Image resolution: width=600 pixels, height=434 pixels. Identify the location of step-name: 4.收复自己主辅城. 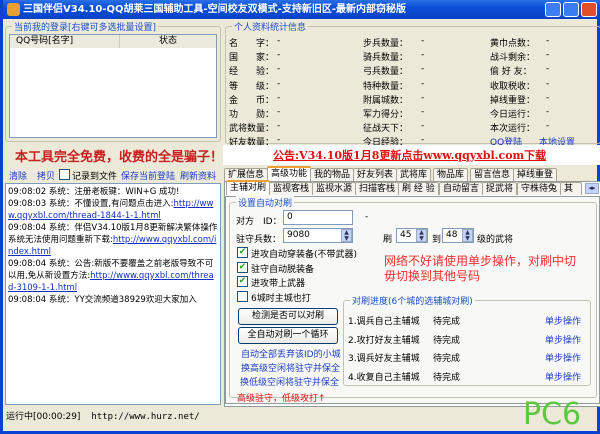
(384, 377).